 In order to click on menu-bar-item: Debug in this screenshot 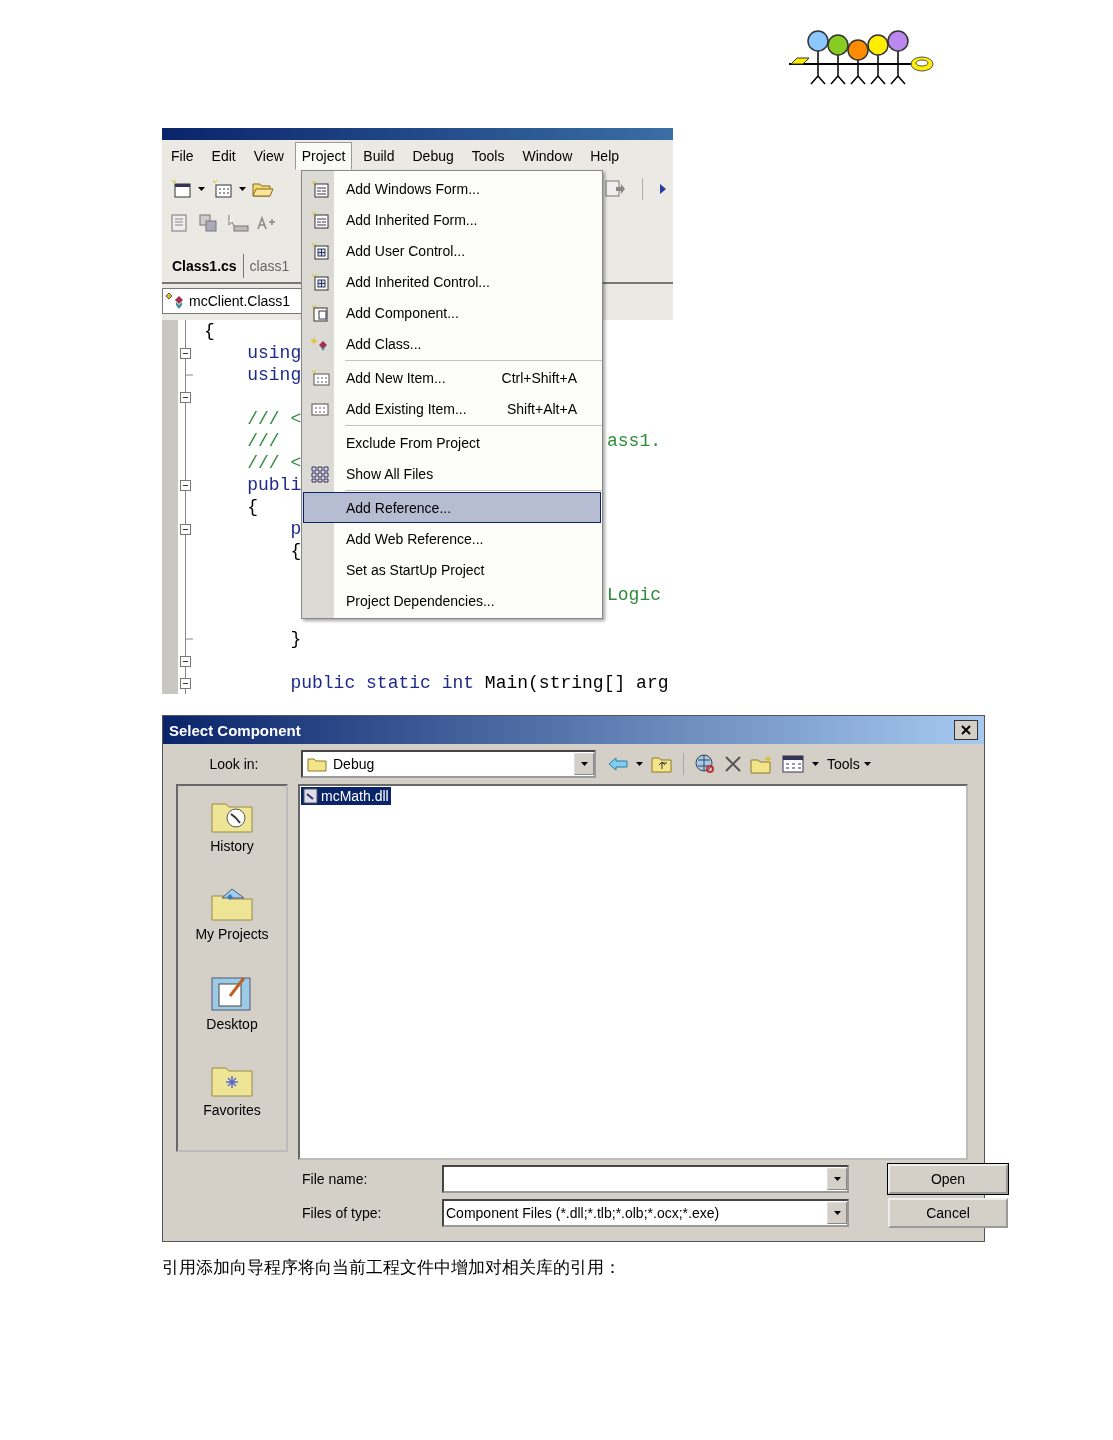, I will do `click(433, 156)`.